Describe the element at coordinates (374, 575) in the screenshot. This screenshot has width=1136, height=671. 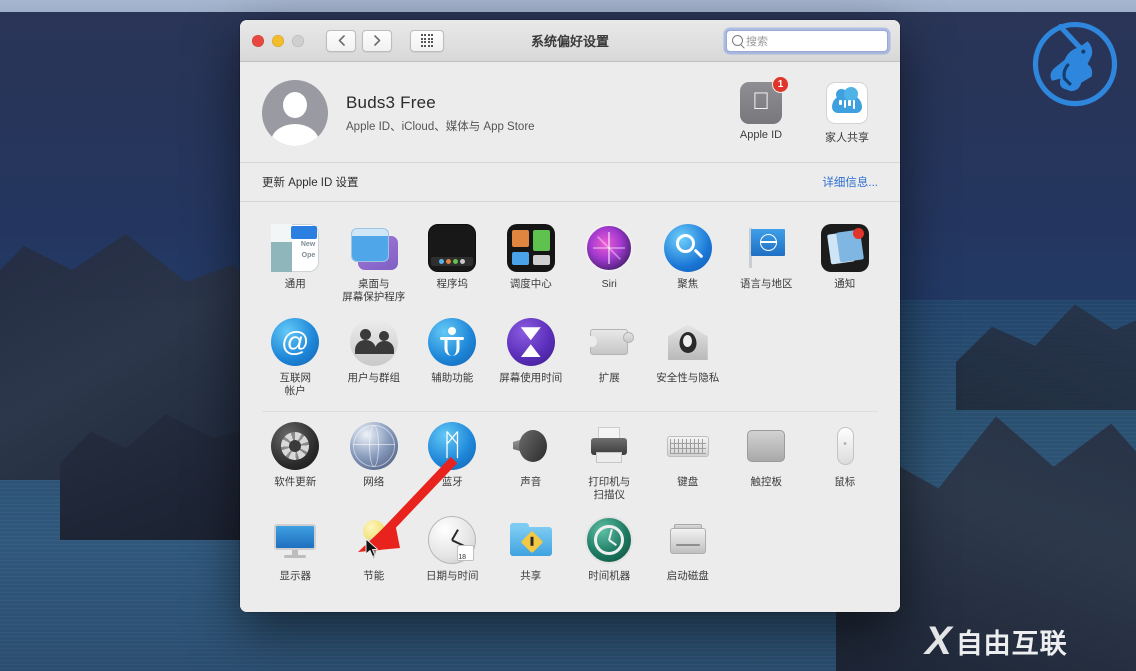
I see `pref-label: 节能` at that location.